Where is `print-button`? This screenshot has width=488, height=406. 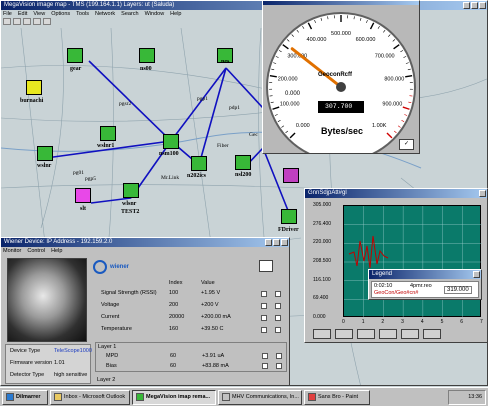
print-button is located at coordinates (410, 334).